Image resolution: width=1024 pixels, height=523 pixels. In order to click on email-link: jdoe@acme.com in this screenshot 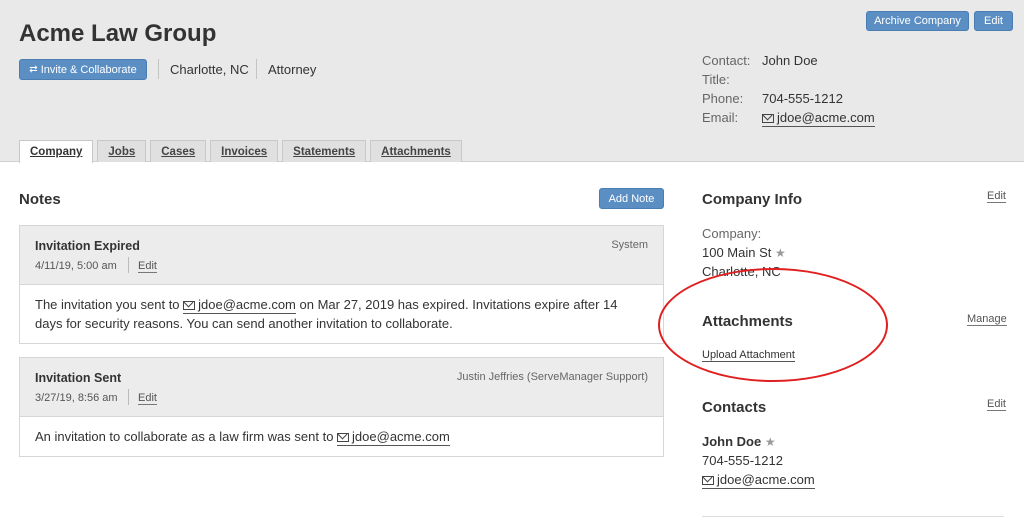, I will do `click(818, 118)`.